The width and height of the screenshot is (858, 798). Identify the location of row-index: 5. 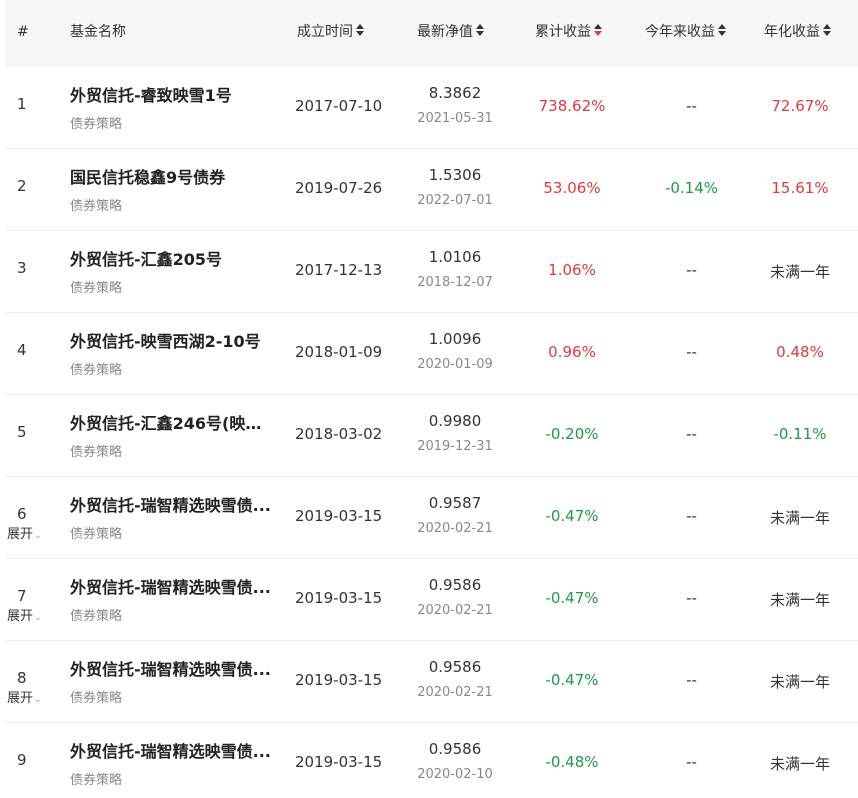
(22, 432).